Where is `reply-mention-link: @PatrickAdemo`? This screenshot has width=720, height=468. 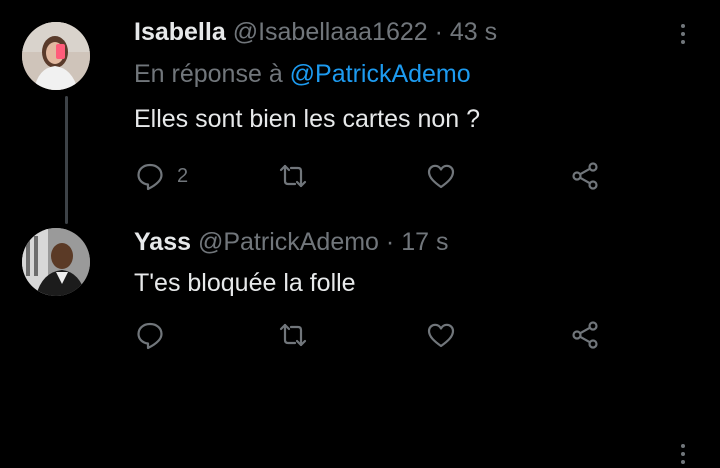
reply-mention-link: @PatrickAdemo is located at coordinates (380, 74).